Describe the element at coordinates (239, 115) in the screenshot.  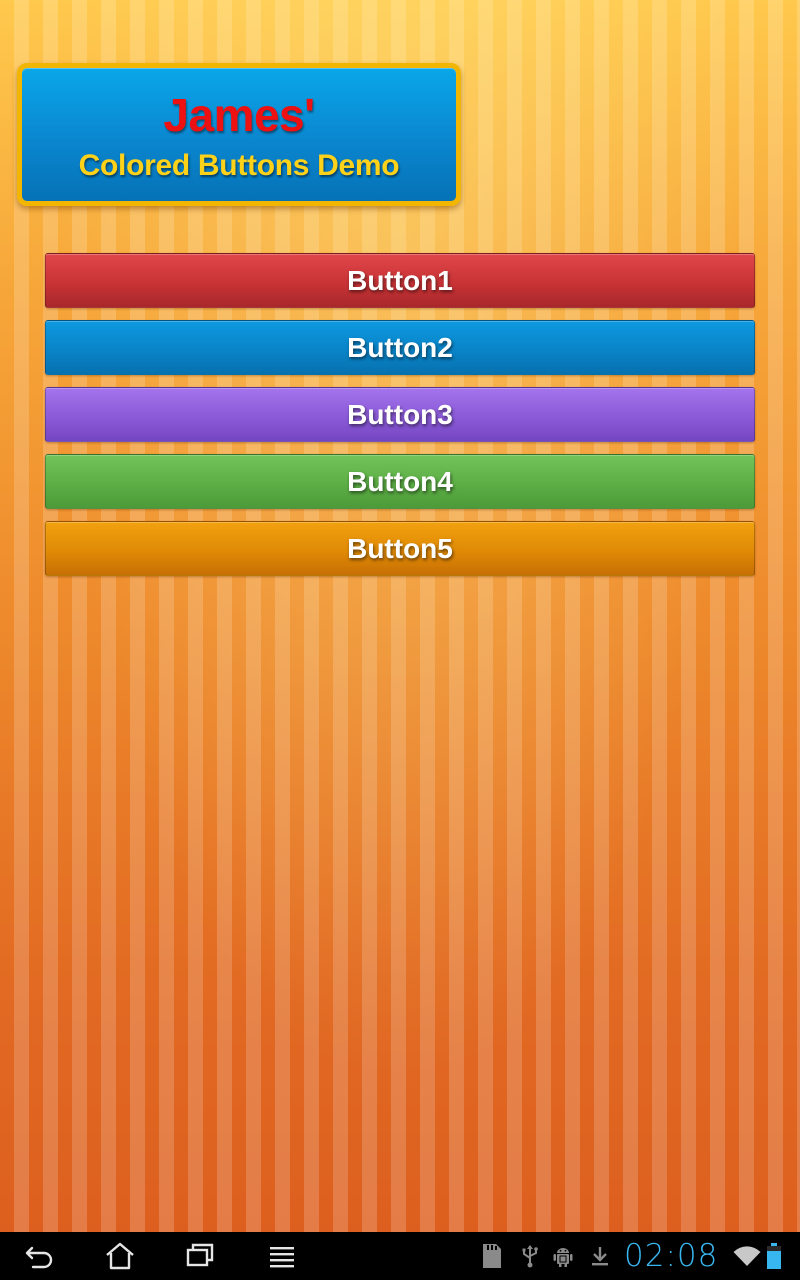
I see `page-title: James'` at that location.